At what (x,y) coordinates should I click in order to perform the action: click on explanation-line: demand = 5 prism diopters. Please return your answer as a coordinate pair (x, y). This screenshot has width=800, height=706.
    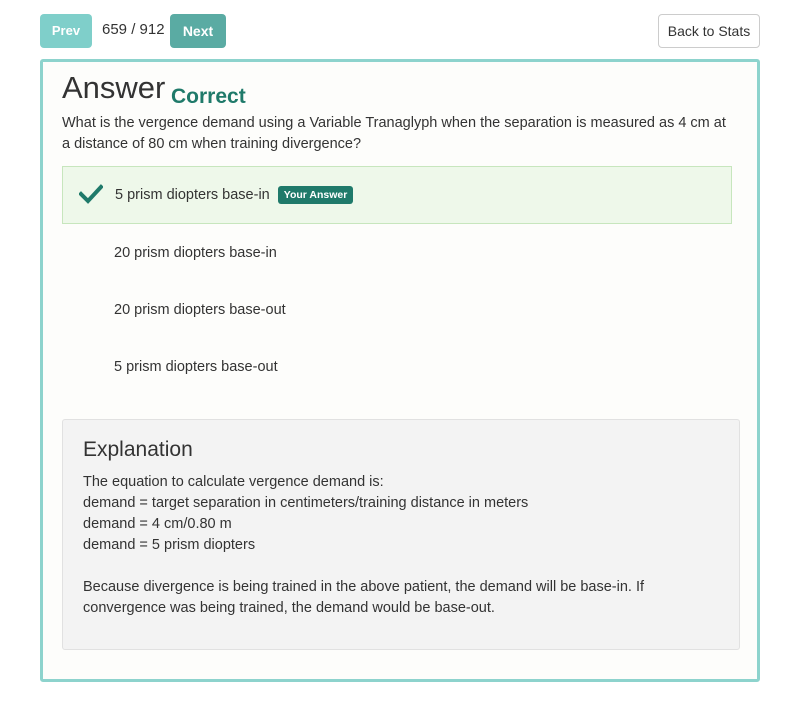
    Looking at the image, I should click on (169, 545).